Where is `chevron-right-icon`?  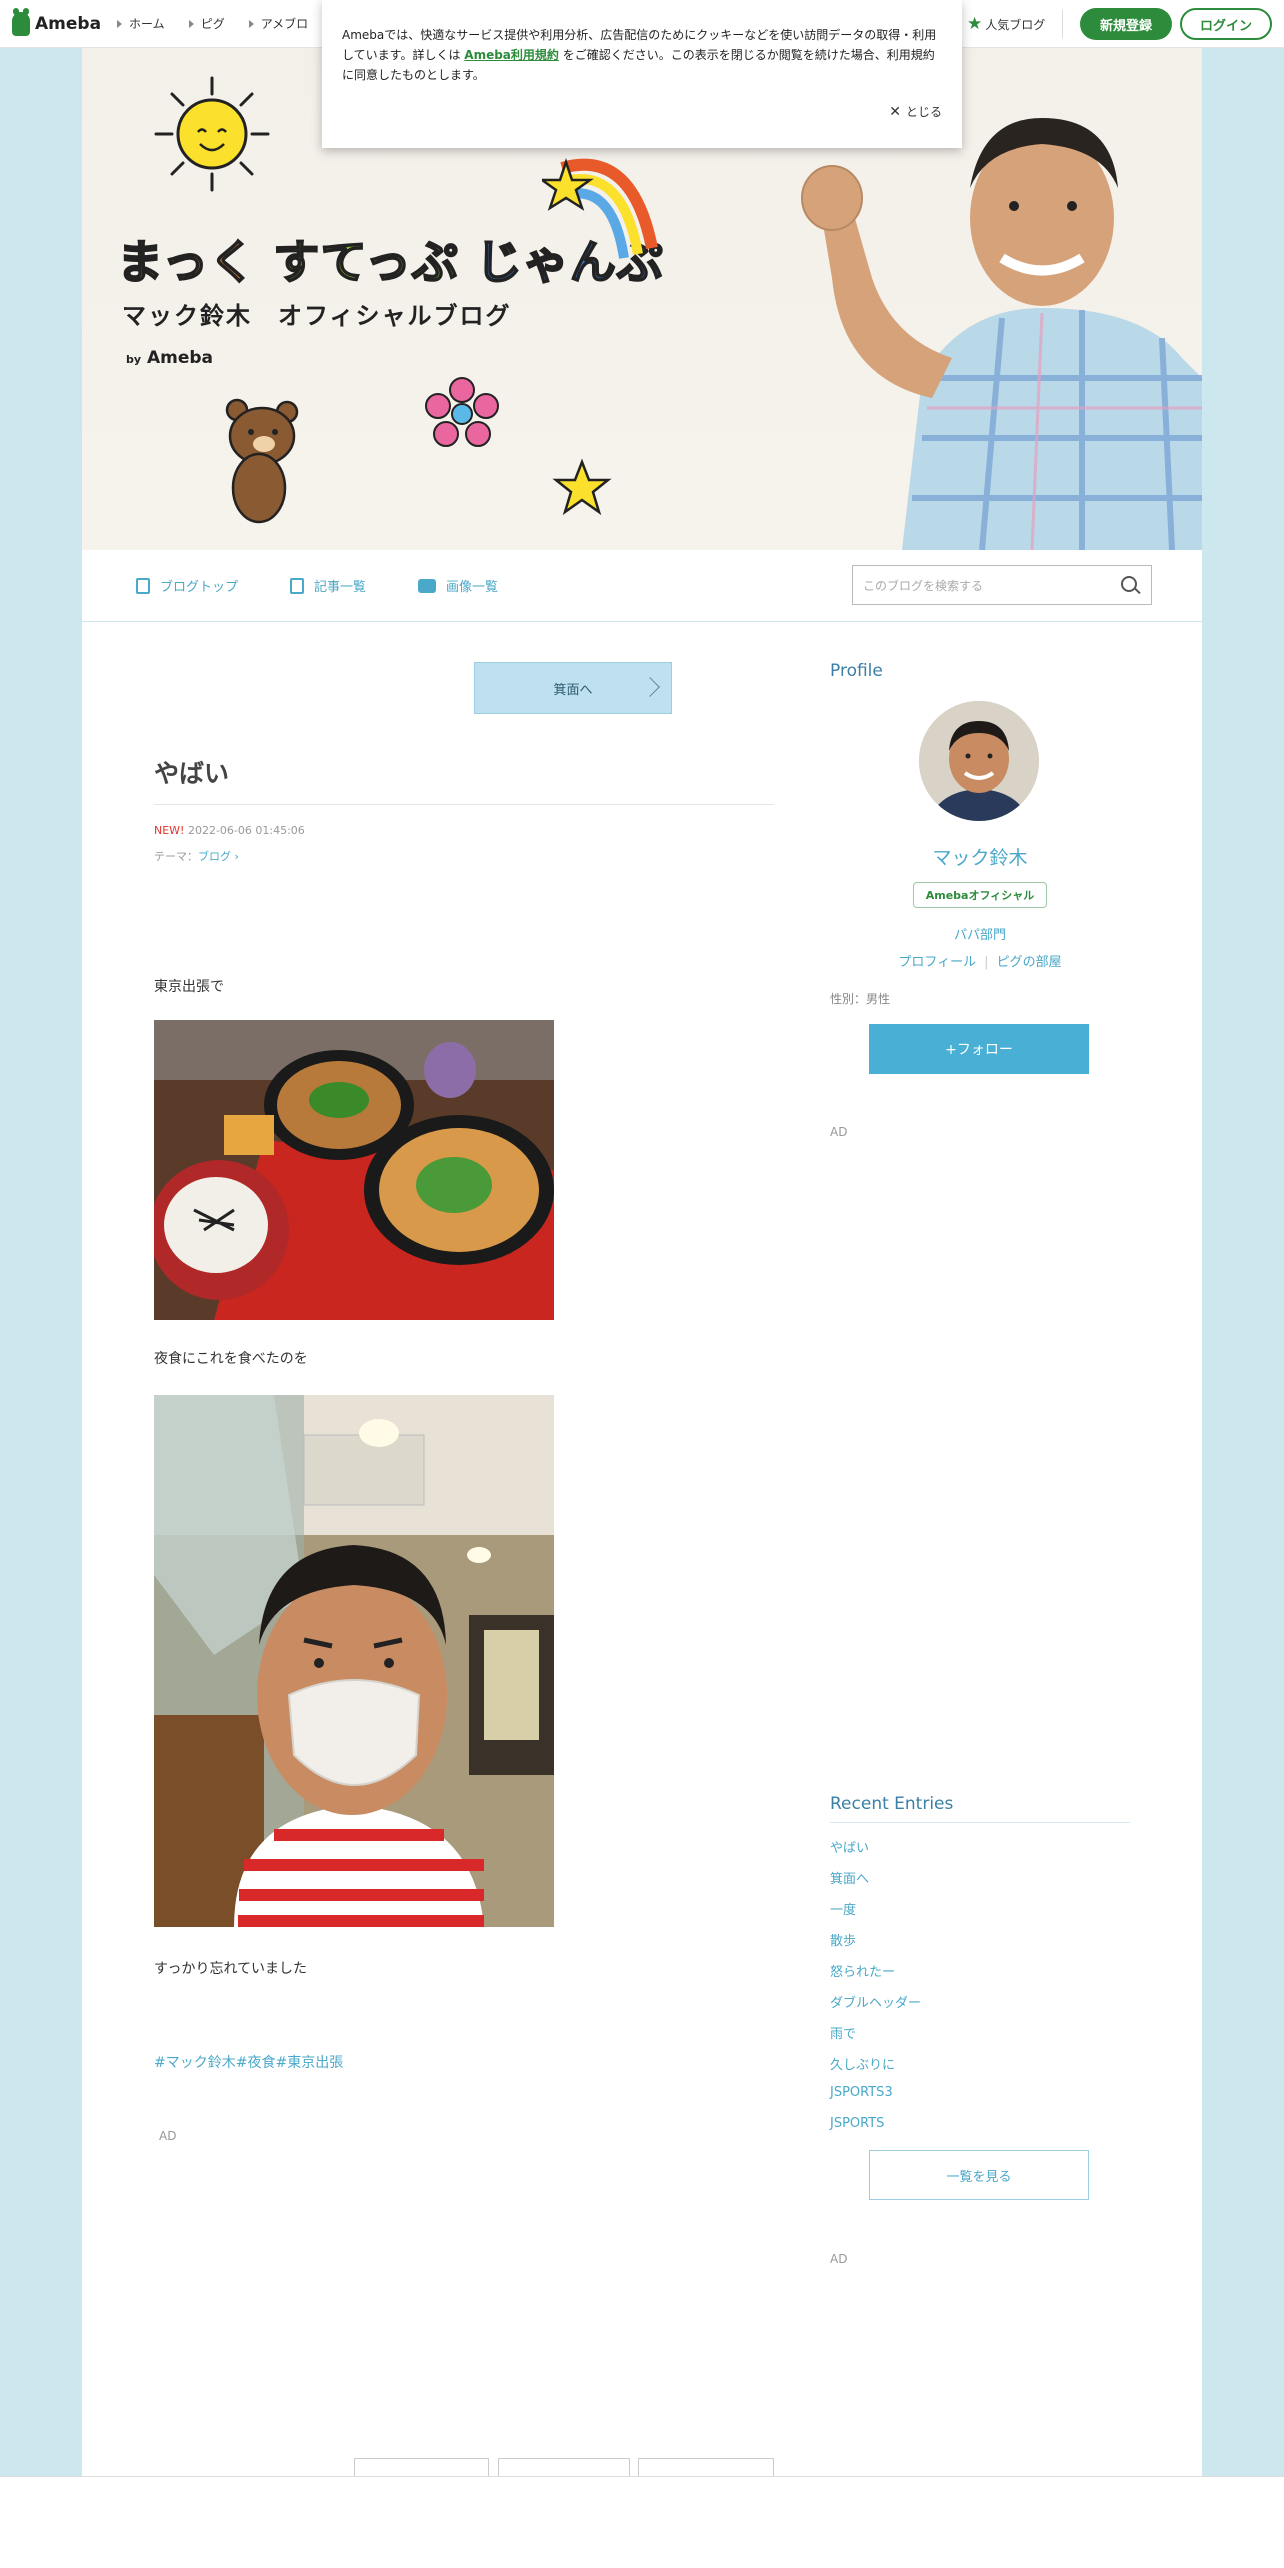
chevron-right-icon is located at coordinates (650, 687).